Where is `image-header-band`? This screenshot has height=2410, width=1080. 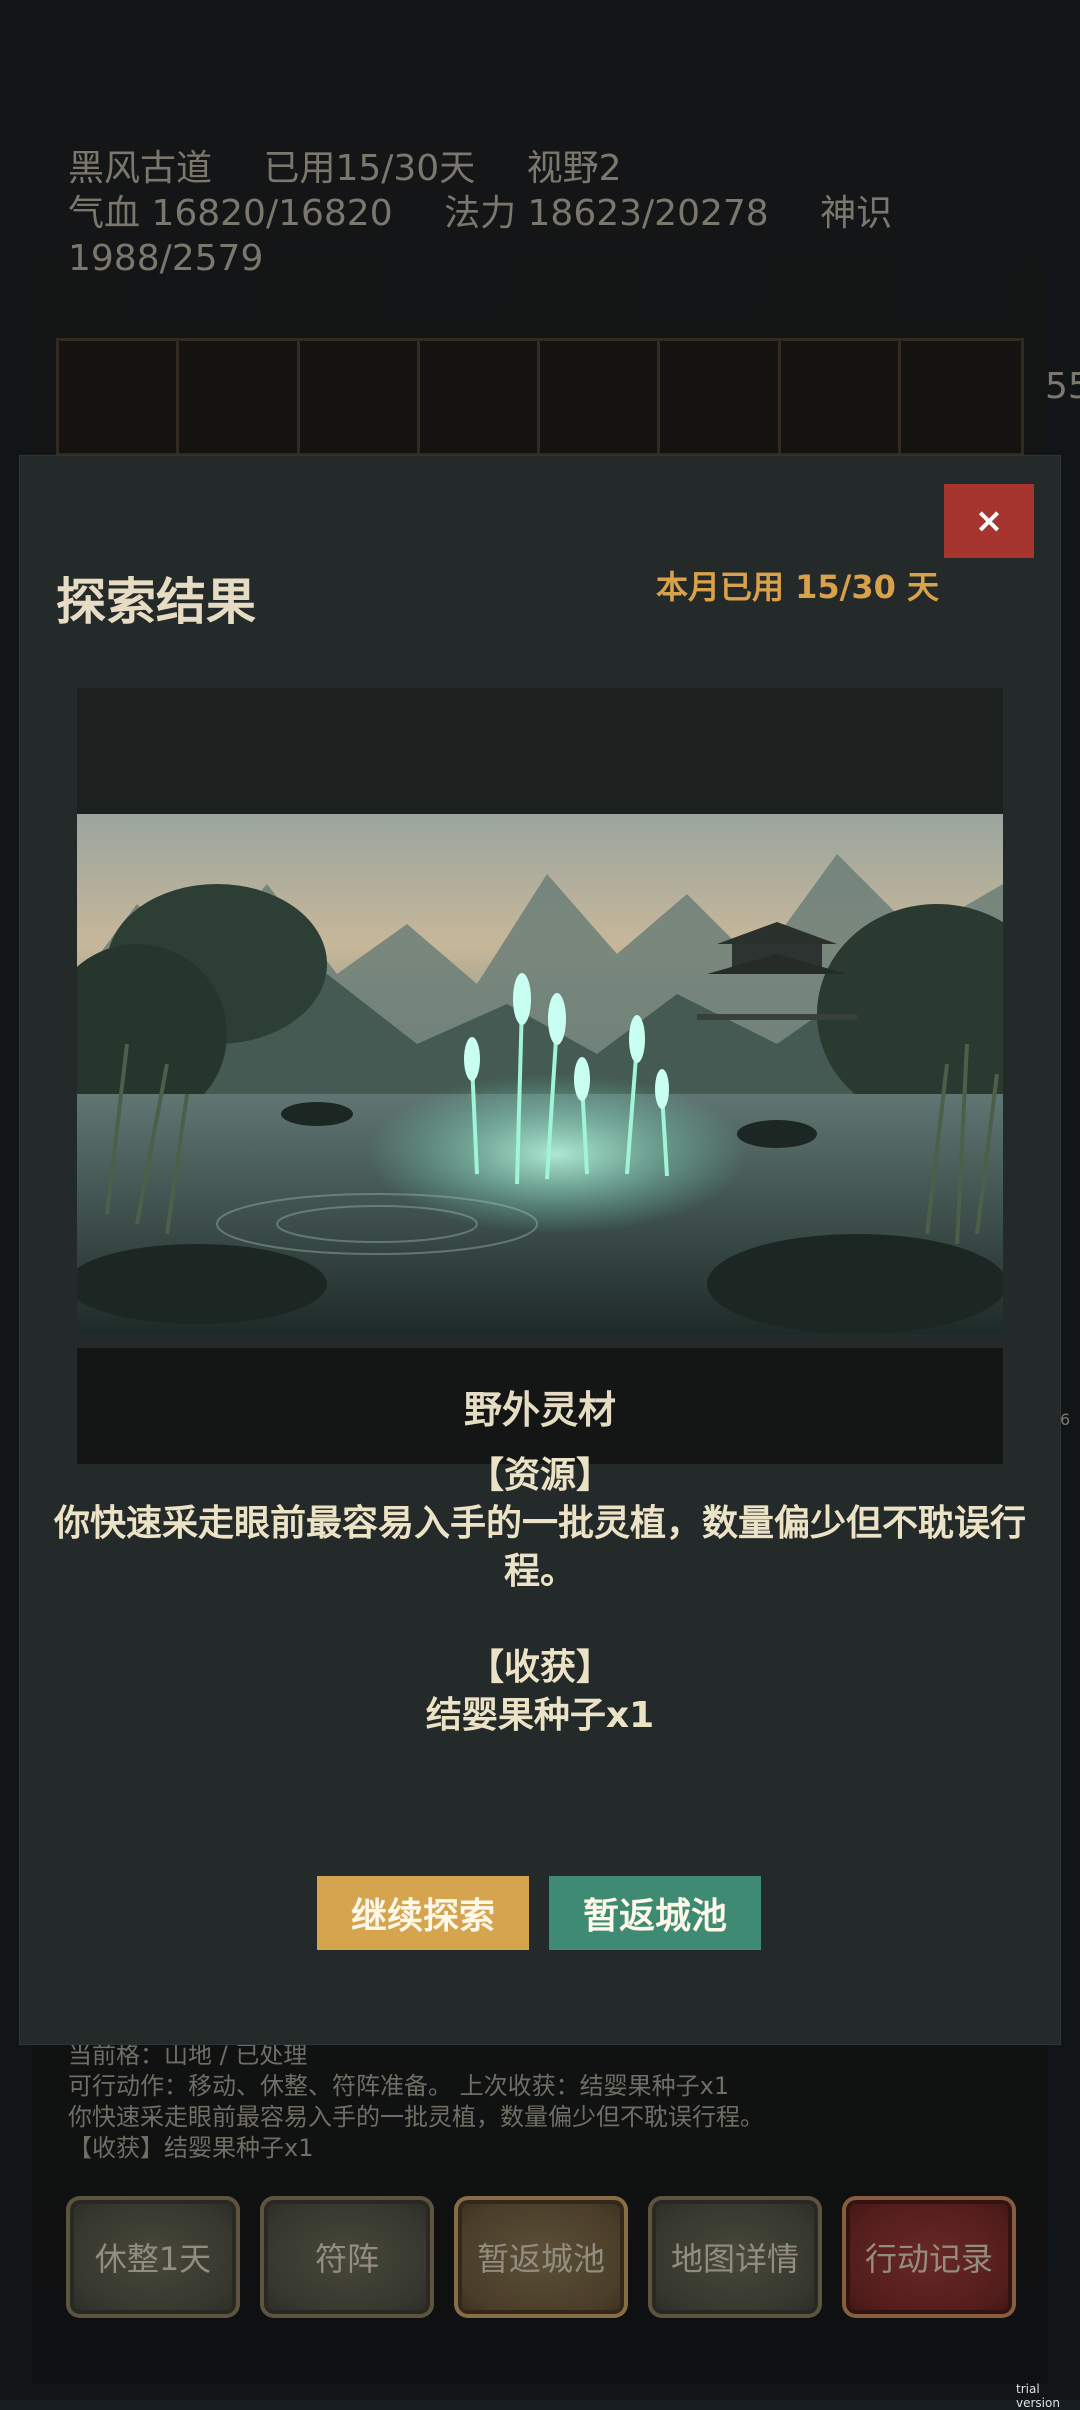 image-header-band is located at coordinates (540, 751).